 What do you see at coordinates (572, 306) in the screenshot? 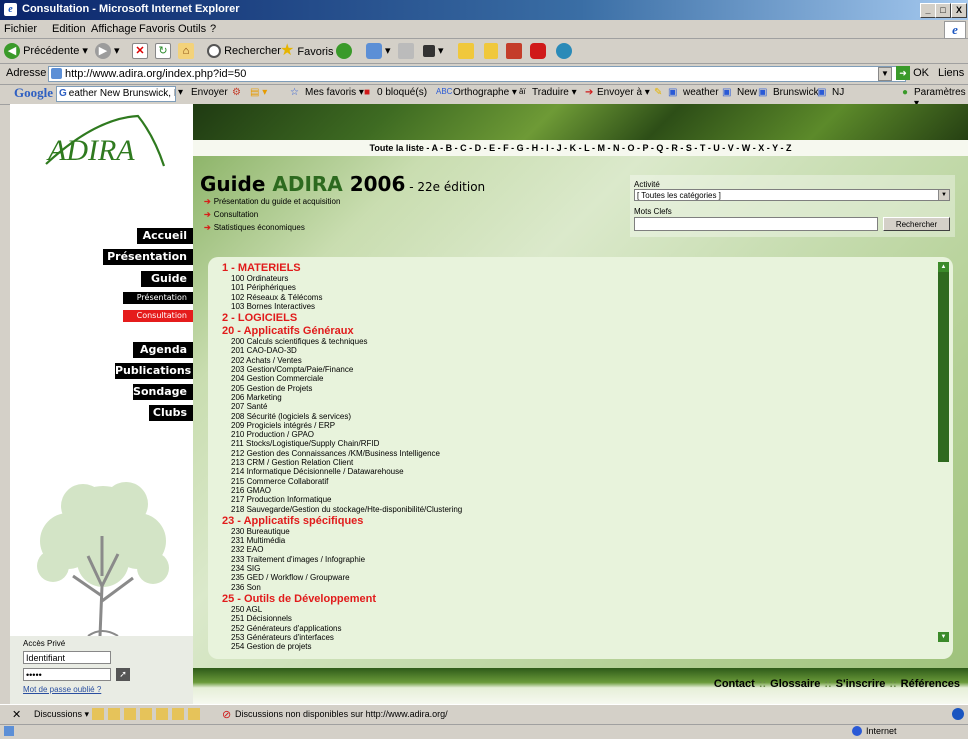
I see `category-item: 103 Bornes Interactives` at bounding box center [572, 306].